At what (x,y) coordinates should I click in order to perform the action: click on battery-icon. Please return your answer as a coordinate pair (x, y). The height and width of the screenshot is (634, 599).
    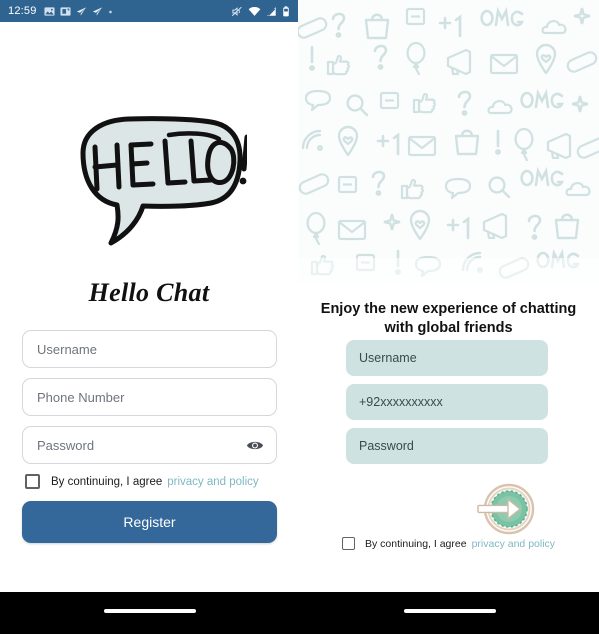
    Looking at the image, I should click on (286, 10).